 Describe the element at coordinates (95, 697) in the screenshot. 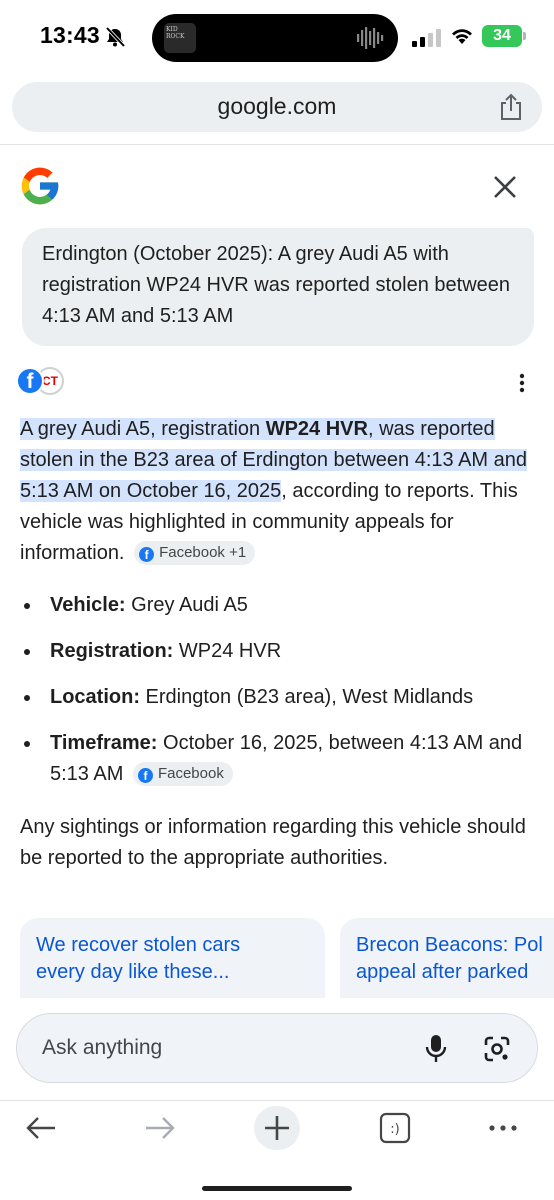

I see `list-item-label: Location:` at that location.